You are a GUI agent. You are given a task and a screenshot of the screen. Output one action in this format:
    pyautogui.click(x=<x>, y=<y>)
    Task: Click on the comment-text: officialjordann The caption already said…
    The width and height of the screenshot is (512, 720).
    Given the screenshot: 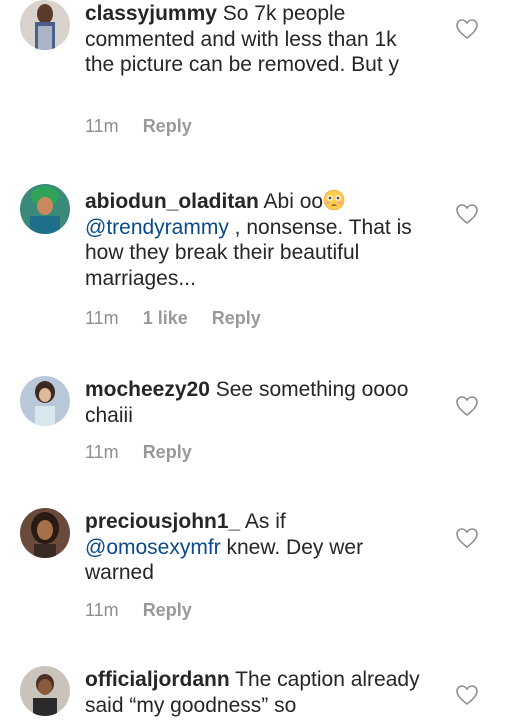 What is the action you would take?
    pyautogui.click(x=255, y=692)
    